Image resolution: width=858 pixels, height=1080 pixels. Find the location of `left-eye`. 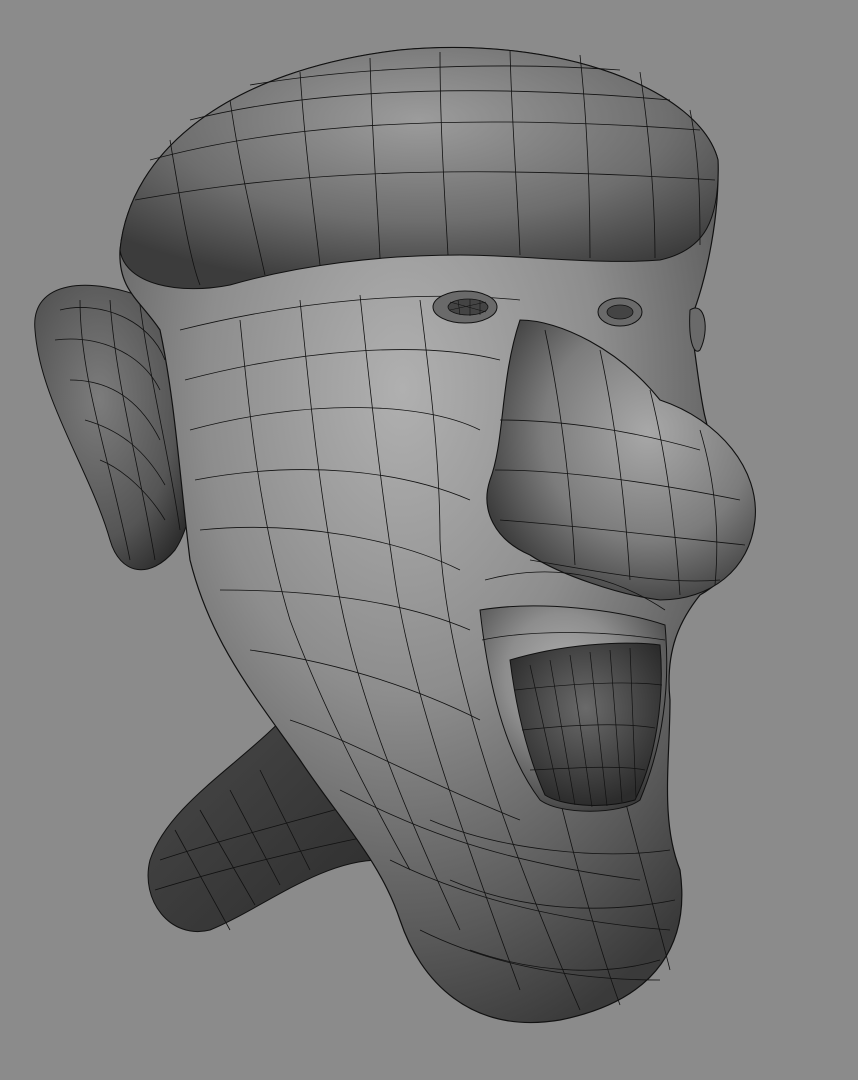

left-eye is located at coordinates (465, 307).